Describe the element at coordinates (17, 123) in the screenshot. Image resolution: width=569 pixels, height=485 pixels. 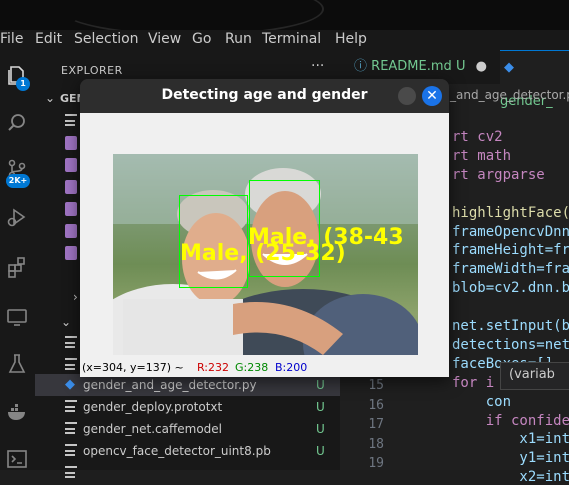
I see `search-icon` at that location.